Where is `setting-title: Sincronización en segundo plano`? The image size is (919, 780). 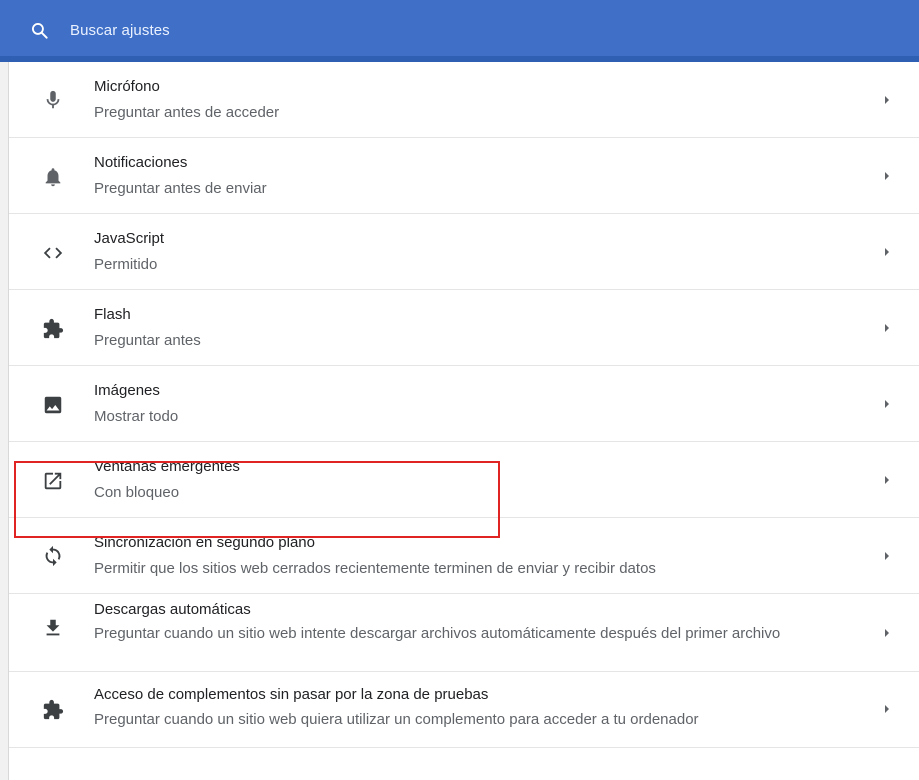
setting-title: Sincronización en segundo plano is located at coordinates (204, 542).